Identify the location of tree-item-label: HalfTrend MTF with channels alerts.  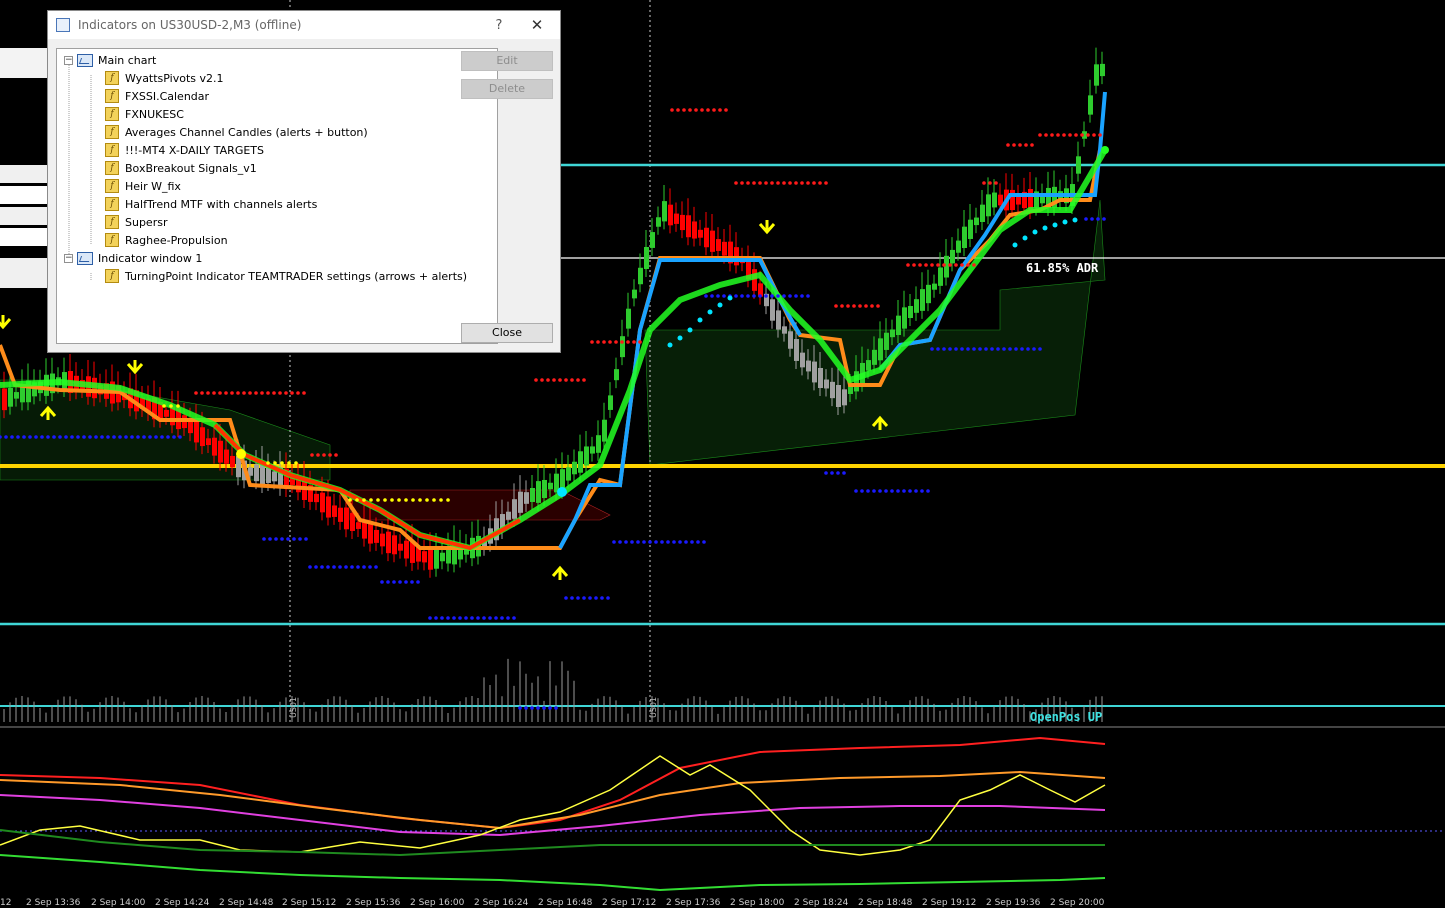
(221, 204).